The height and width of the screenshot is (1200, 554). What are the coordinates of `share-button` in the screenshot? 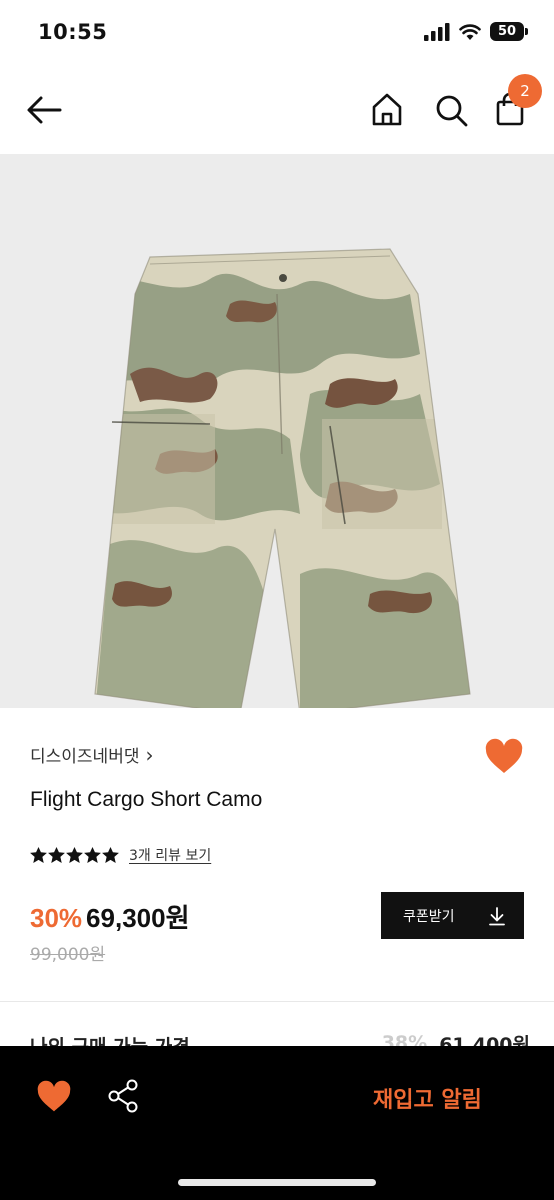 It's located at (124, 1096).